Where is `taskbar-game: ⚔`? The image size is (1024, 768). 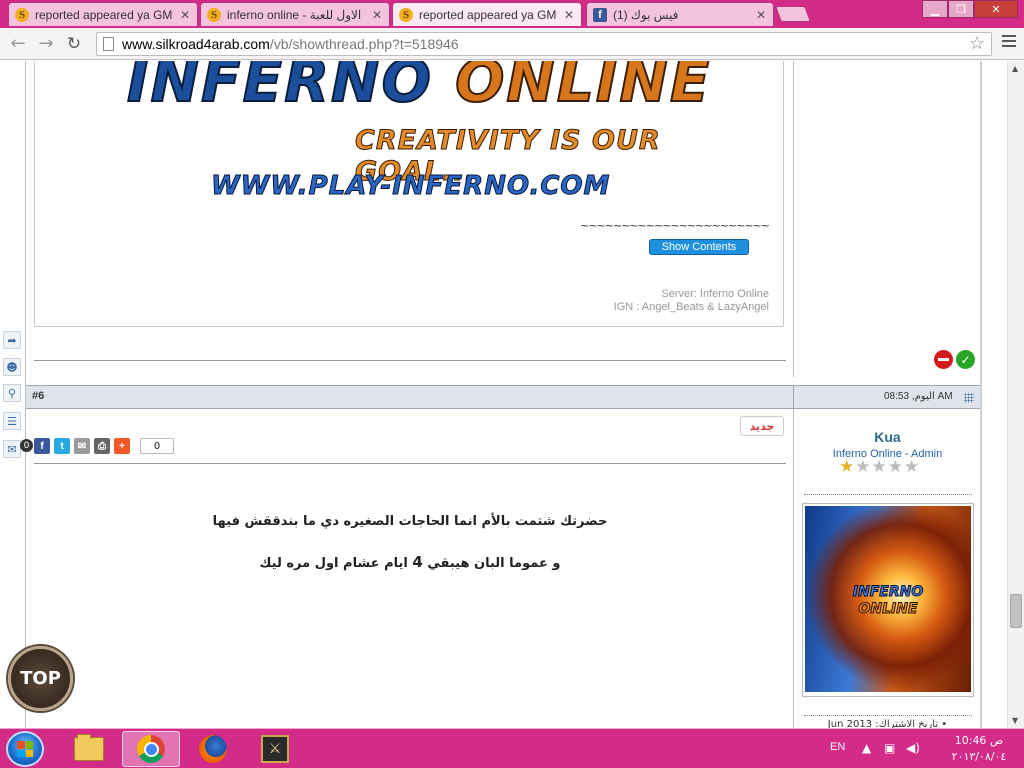 taskbar-game: ⚔ is located at coordinates (275, 749).